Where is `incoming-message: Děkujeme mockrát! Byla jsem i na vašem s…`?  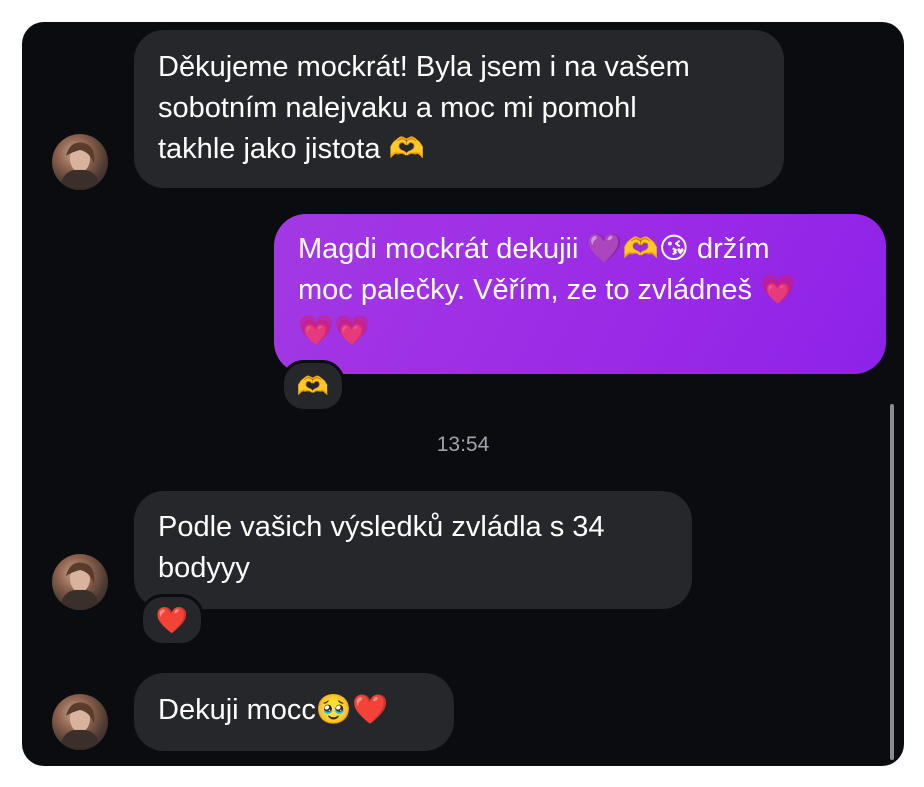 incoming-message: Děkujeme mockrát! Byla jsem i na vašem s… is located at coordinates (459, 109).